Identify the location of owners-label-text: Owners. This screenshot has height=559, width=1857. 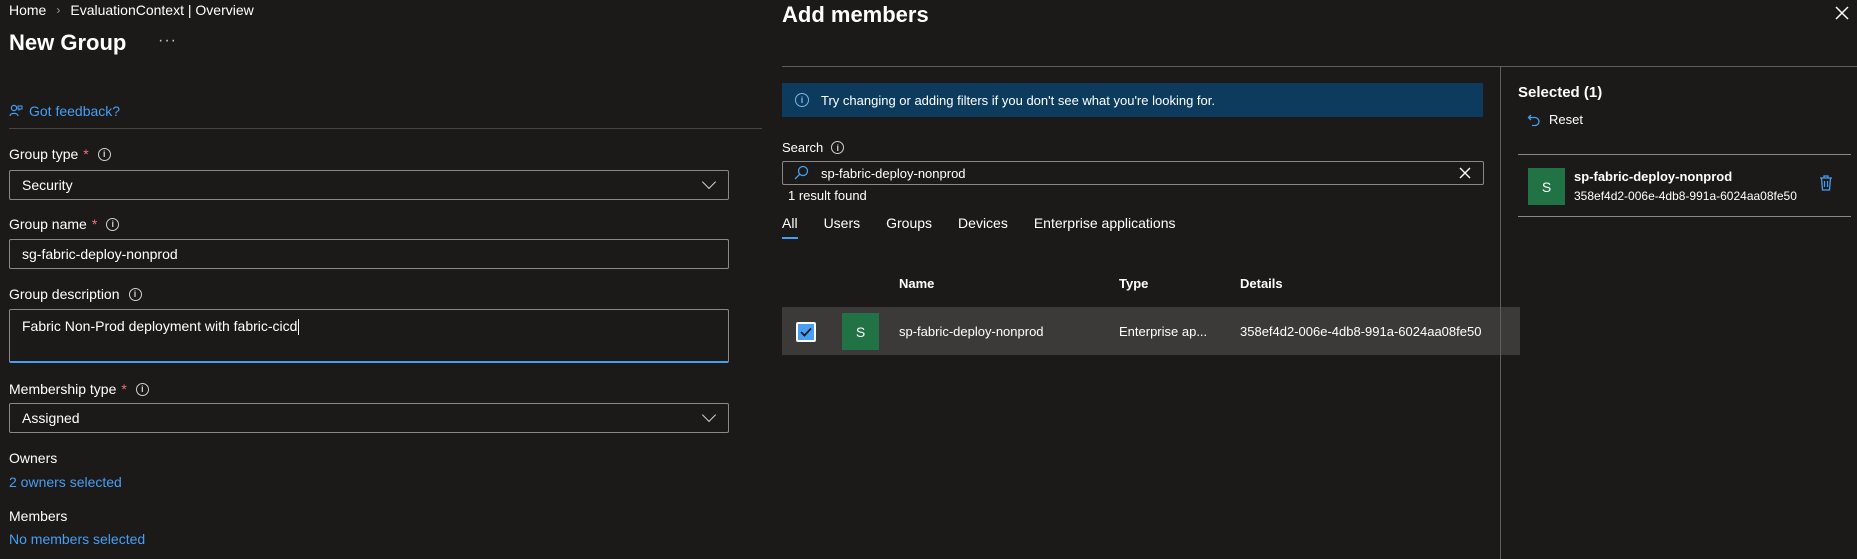
(33, 458).